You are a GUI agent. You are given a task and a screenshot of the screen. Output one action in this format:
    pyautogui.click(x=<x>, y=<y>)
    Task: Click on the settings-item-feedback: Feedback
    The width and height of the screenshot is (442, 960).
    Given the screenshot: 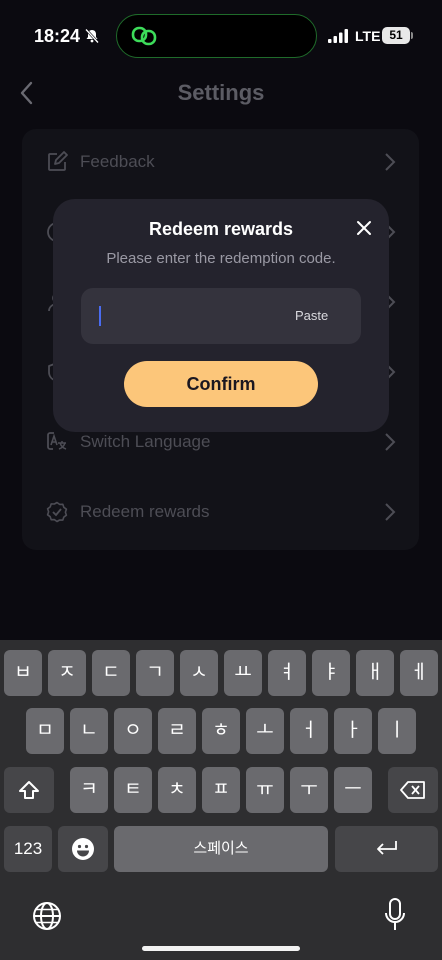 What is the action you would take?
    pyautogui.click(x=220, y=164)
    